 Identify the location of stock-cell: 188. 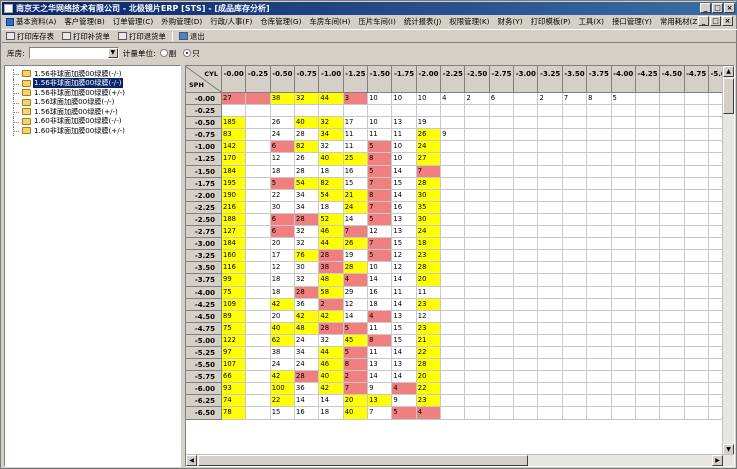
(234, 220).